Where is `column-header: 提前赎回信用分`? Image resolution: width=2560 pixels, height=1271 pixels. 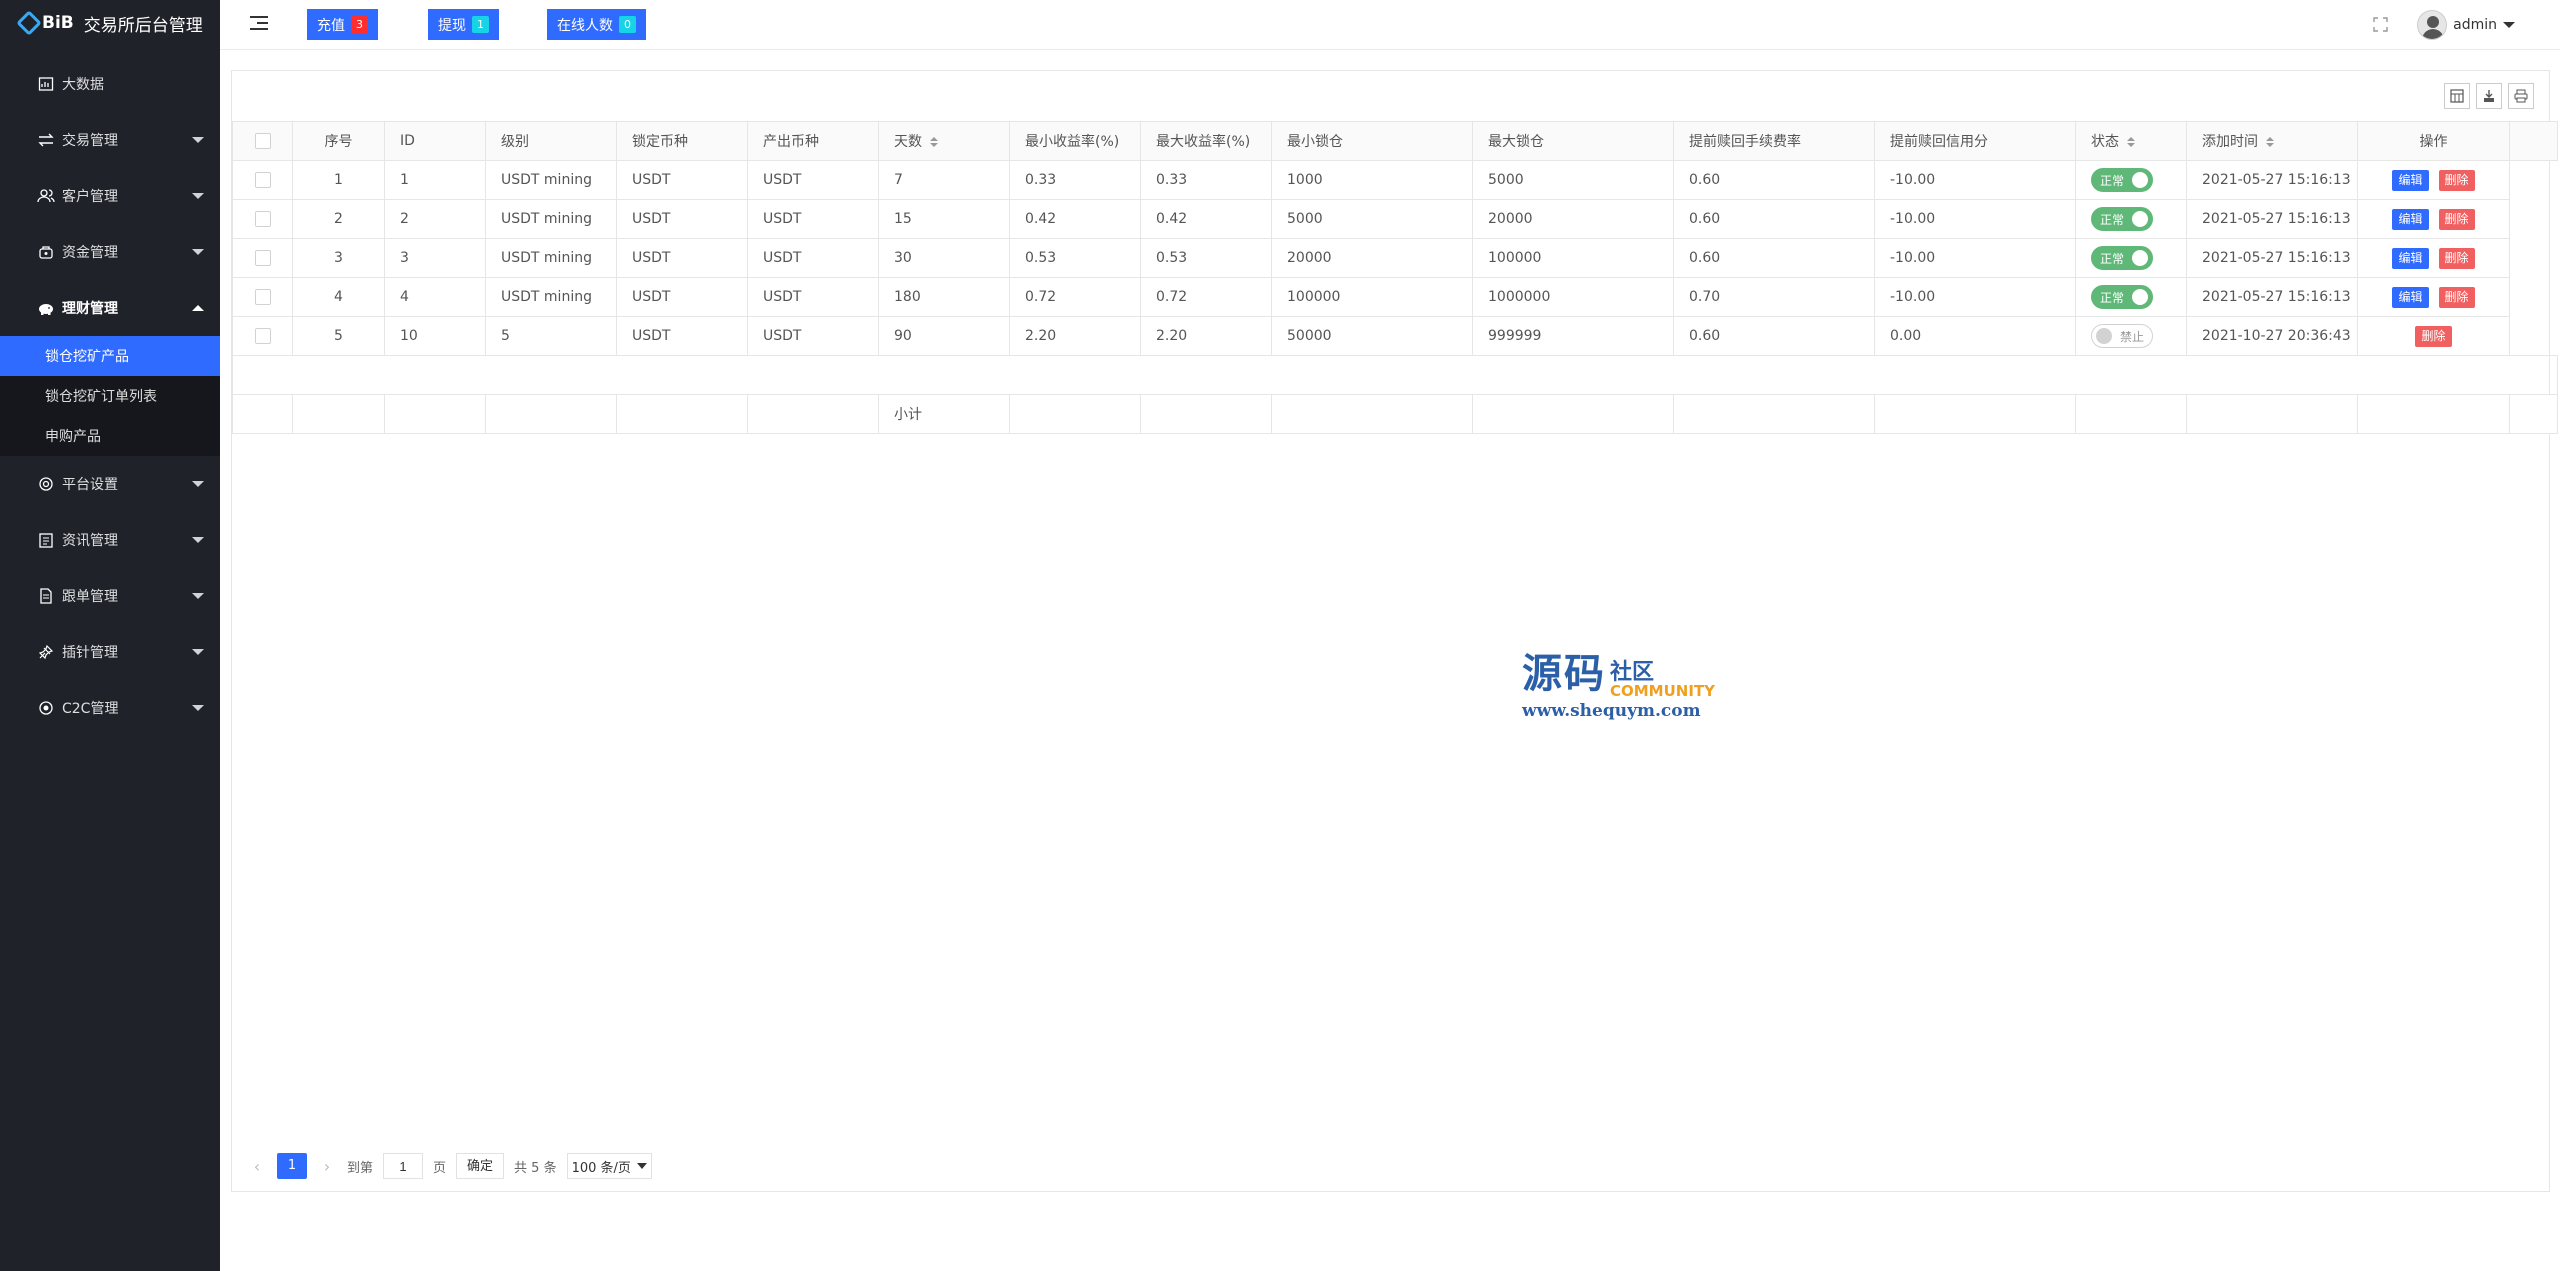 column-header: 提前赎回信用分 is located at coordinates (1975, 141).